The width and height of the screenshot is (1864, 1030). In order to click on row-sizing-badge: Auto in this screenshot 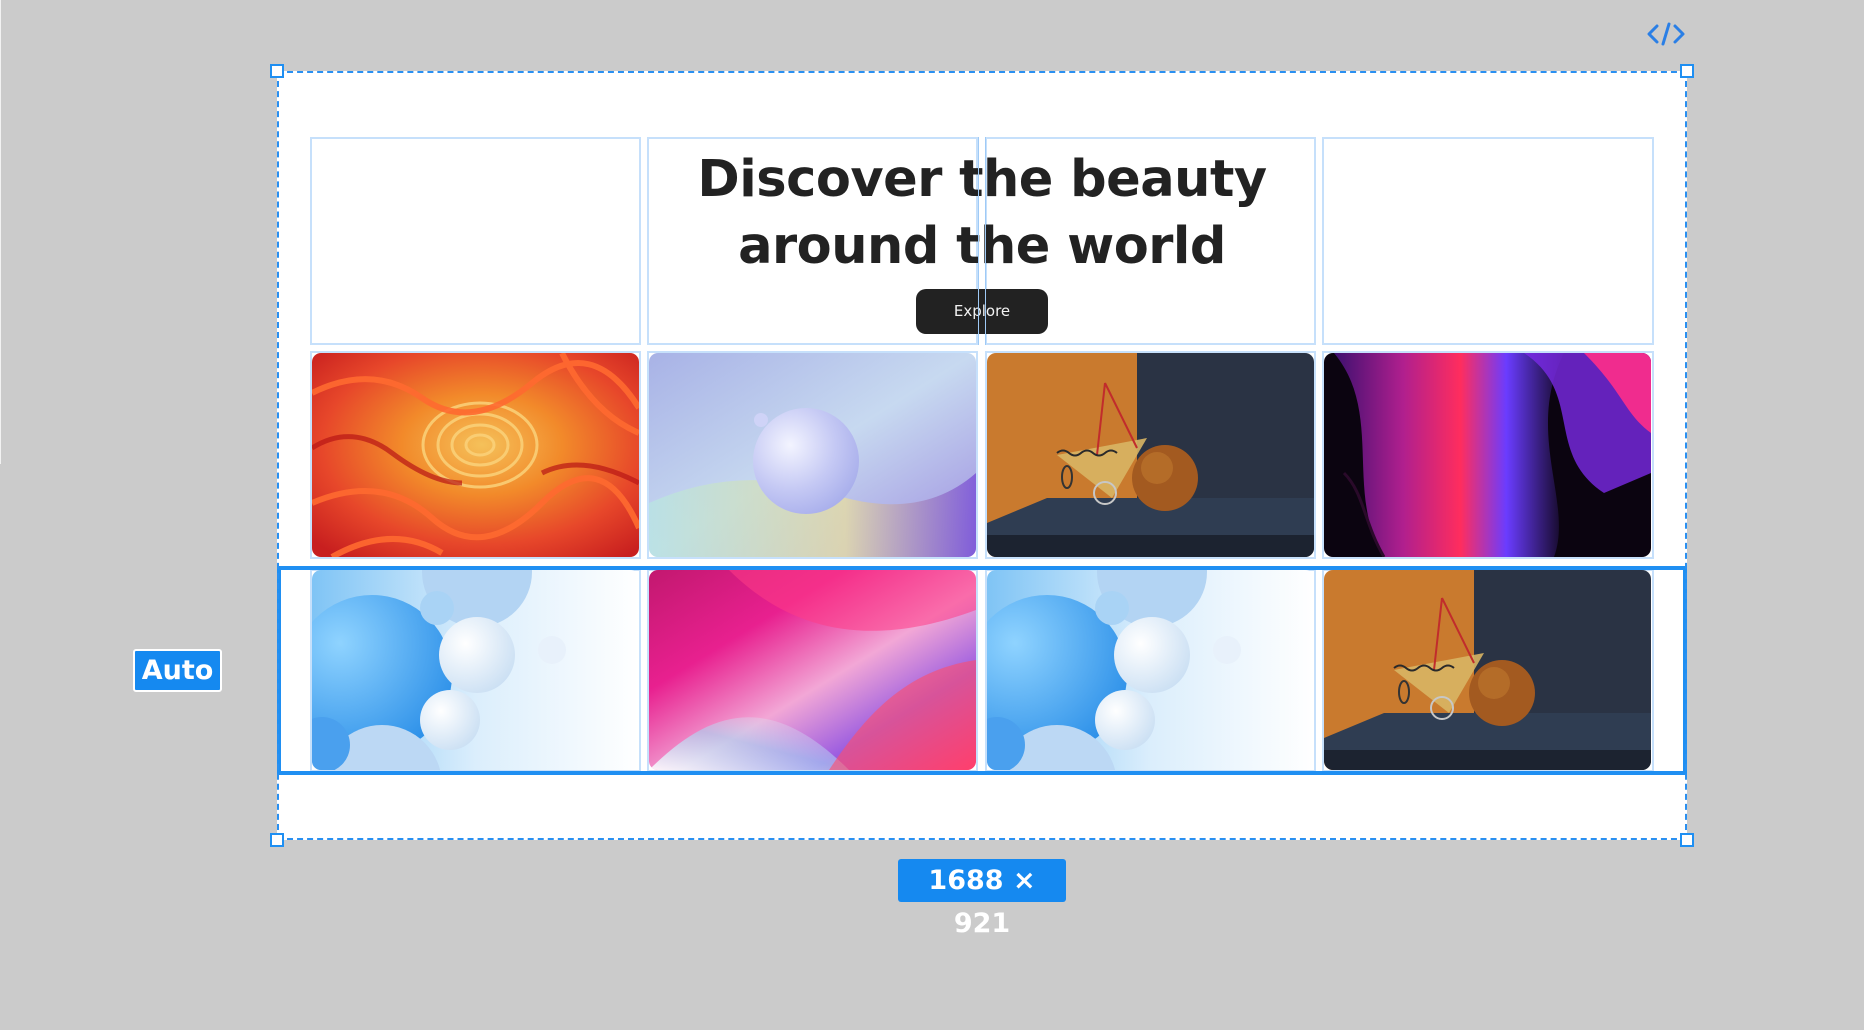, I will do `click(177, 670)`.